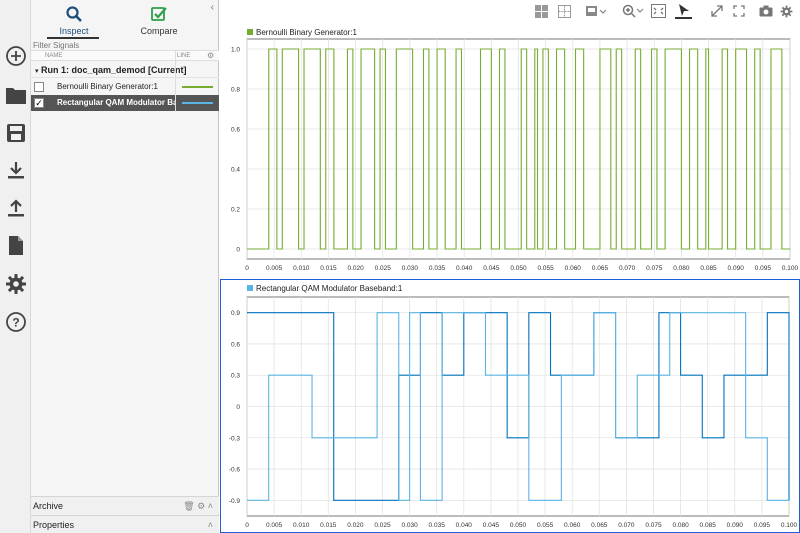  Describe the element at coordinates (15, 266) in the screenshot. I see `left-toolbar: ?` at that location.